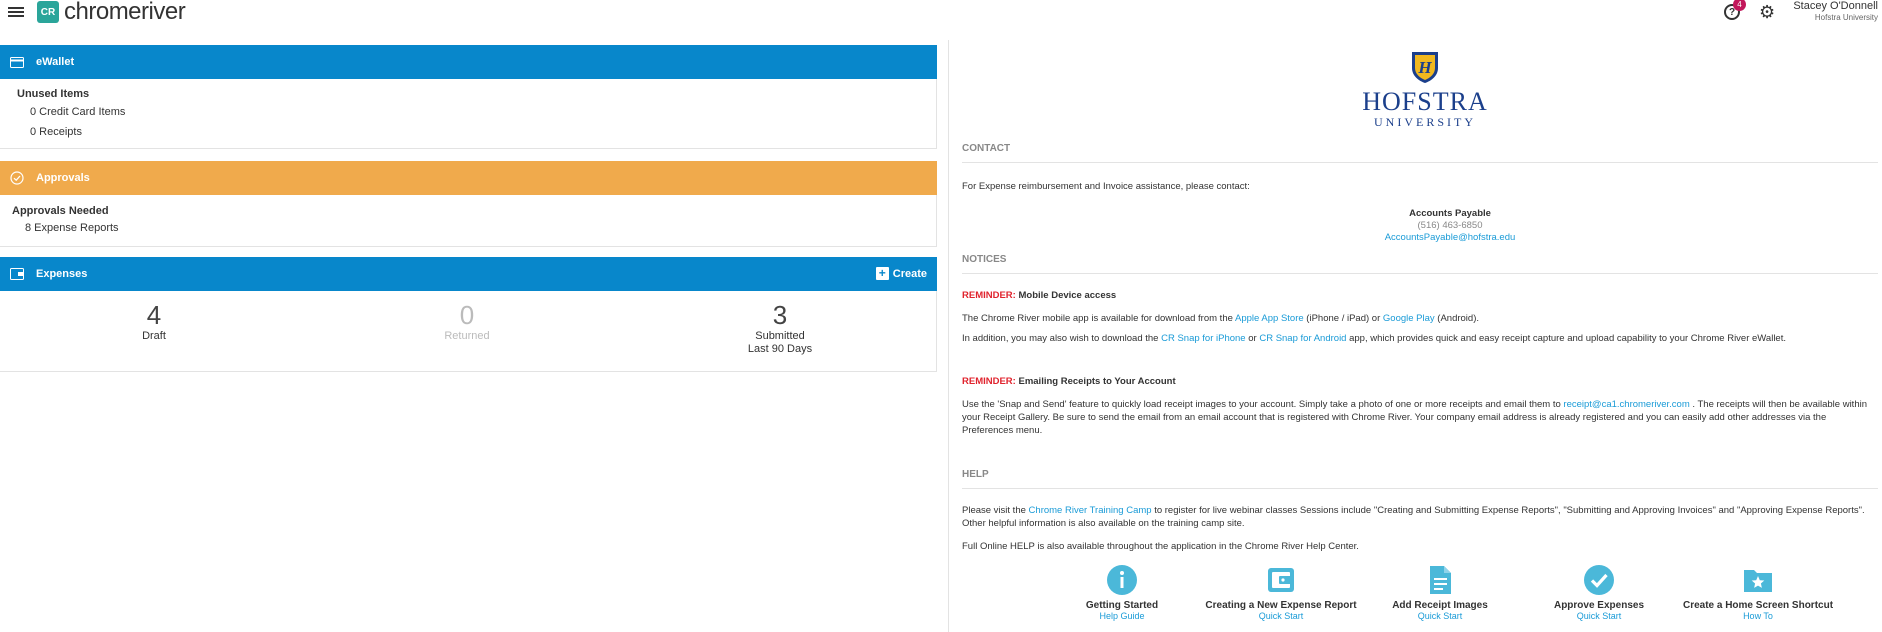  I want to click on notices-section-title: NOTICES, so click(1420, 264).